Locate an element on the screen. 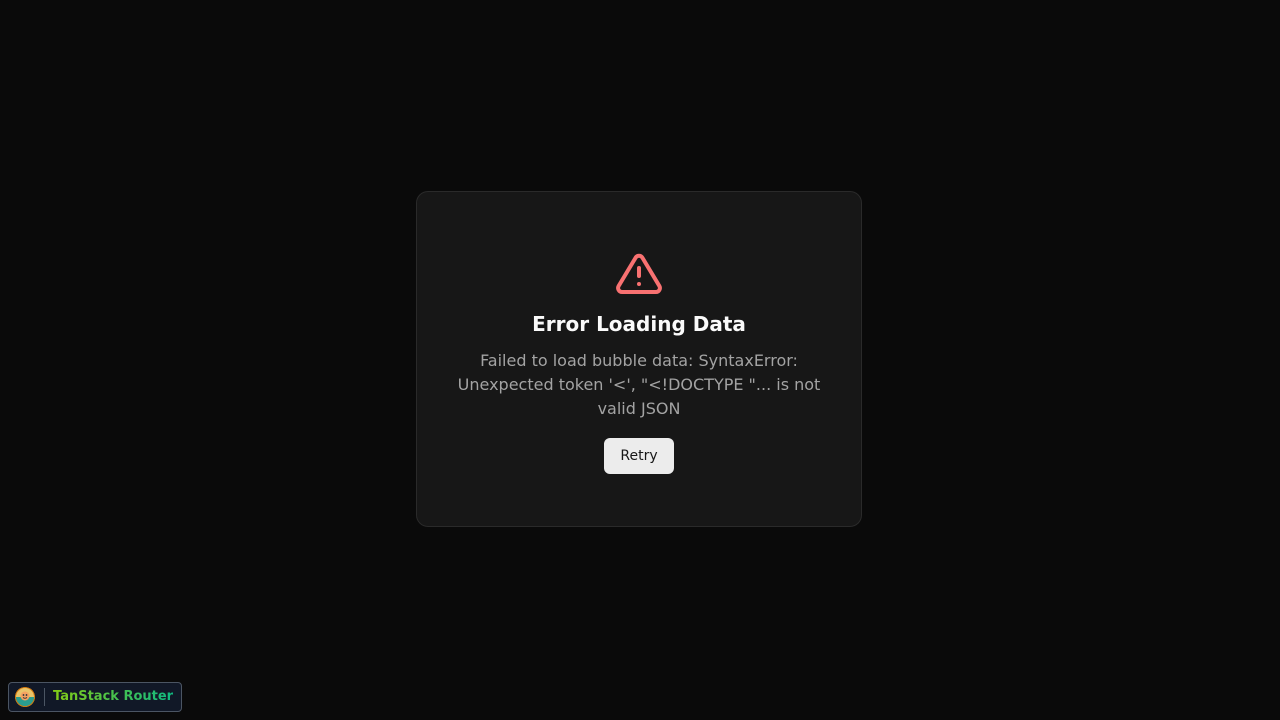 This screenshot has height=720, width=1280. tanstack-router-devtools-button: TanStack Router is located at coordinates (95, 697).